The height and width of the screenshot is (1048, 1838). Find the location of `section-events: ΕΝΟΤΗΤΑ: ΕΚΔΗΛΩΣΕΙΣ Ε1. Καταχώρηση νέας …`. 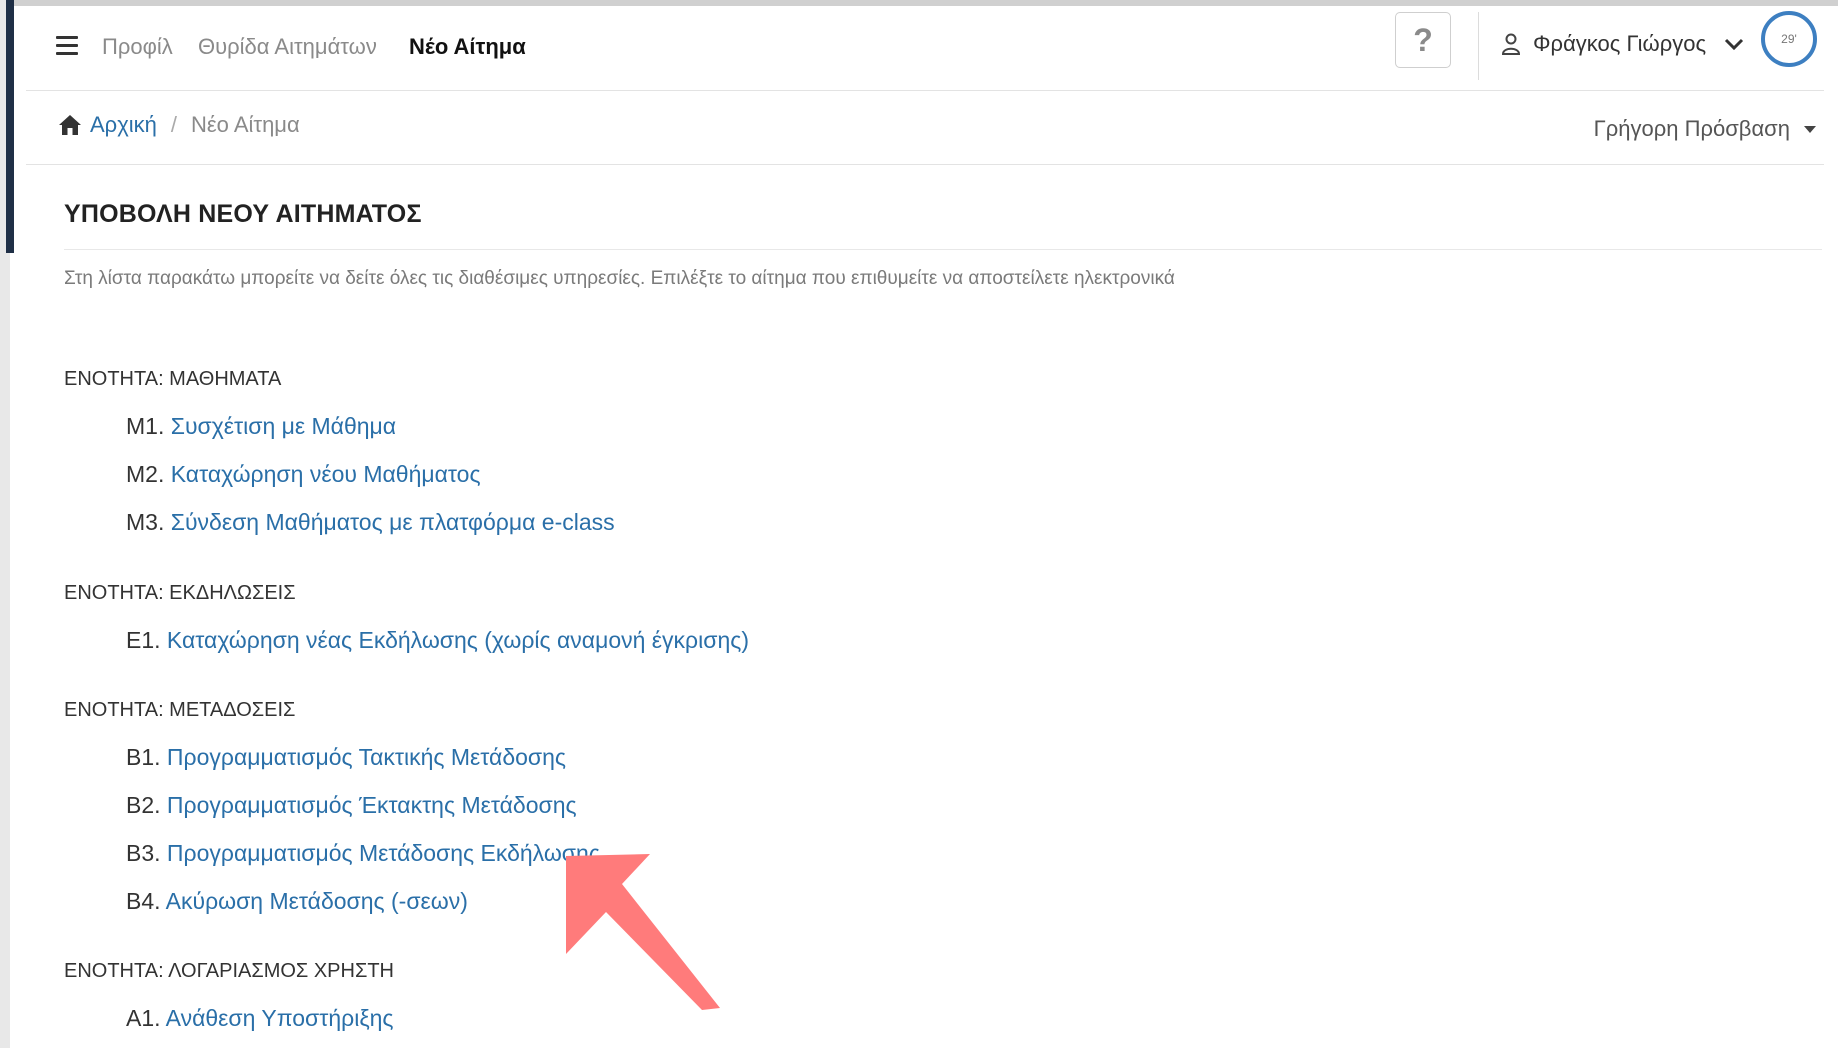

section-events: ΕΝΟΤΗΤΑ: ΕΚΔΗΛΩΣΕΙΣ Ε1. Καταχώρηση νέας … is located at coordinates (406, 617).